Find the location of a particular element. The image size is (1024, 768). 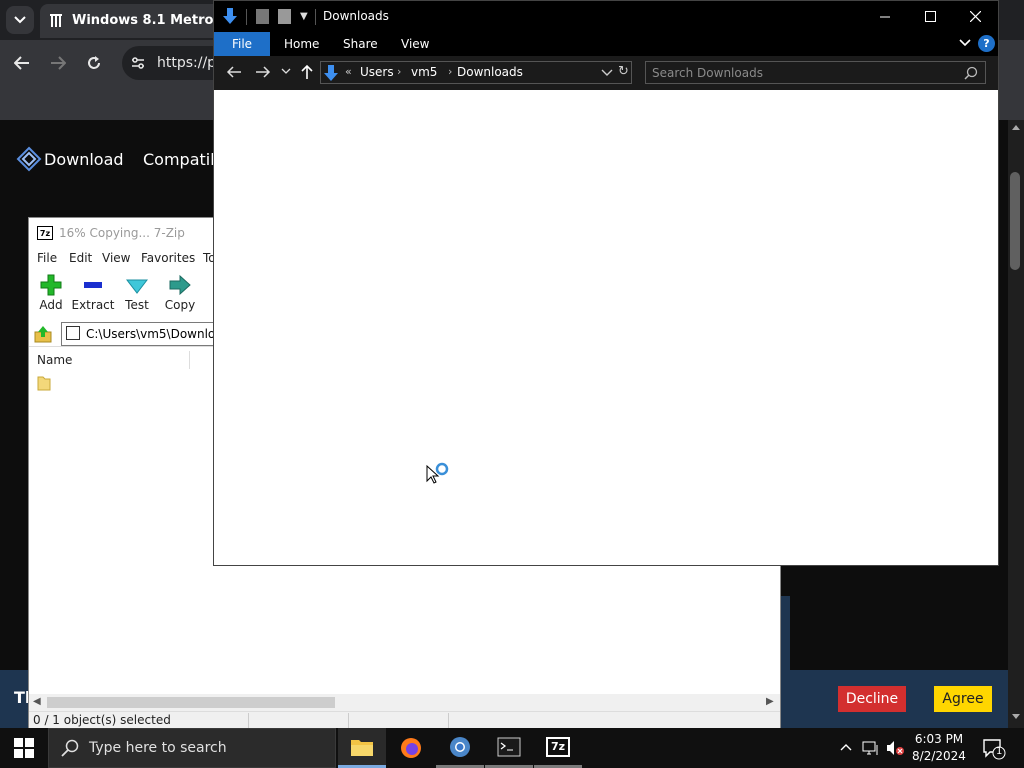

maximize-button is located at coordinates (930, 16).